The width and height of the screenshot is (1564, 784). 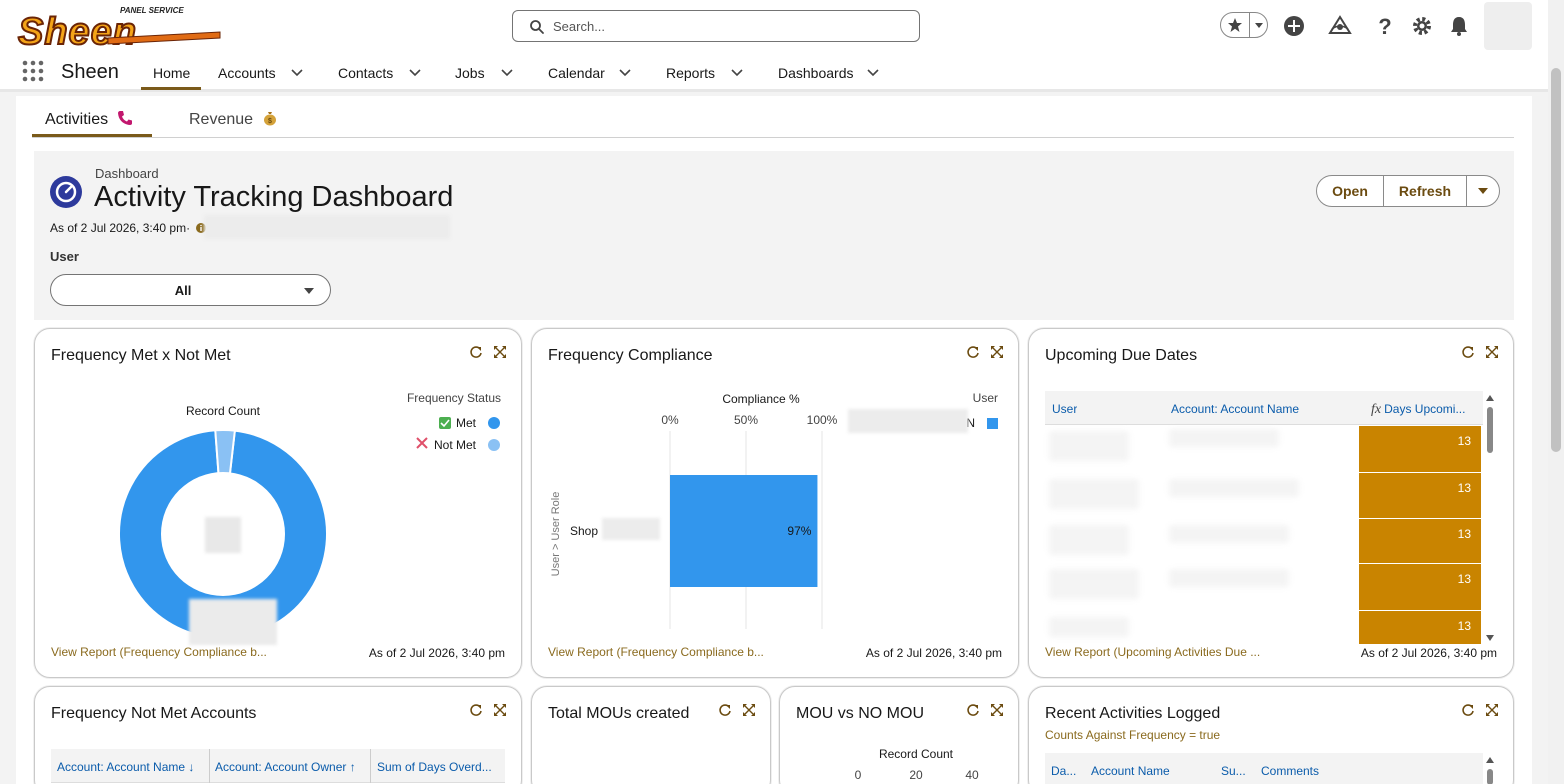 What do you see at coordinates (119, 26) in the screenshot?
I see `sheen-logo: PANEL SERVICE Sheen` at bounding box center [119, 26].